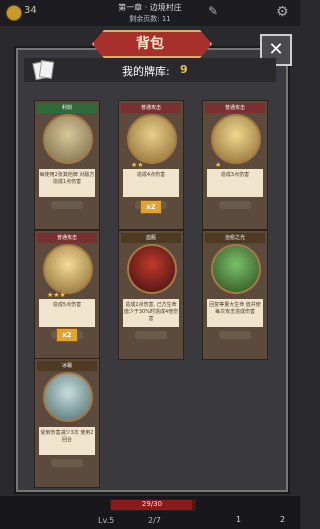 The height and width of the screenshot is (529, 320). I want to click on card-name: 利剑, so click(66, 108).